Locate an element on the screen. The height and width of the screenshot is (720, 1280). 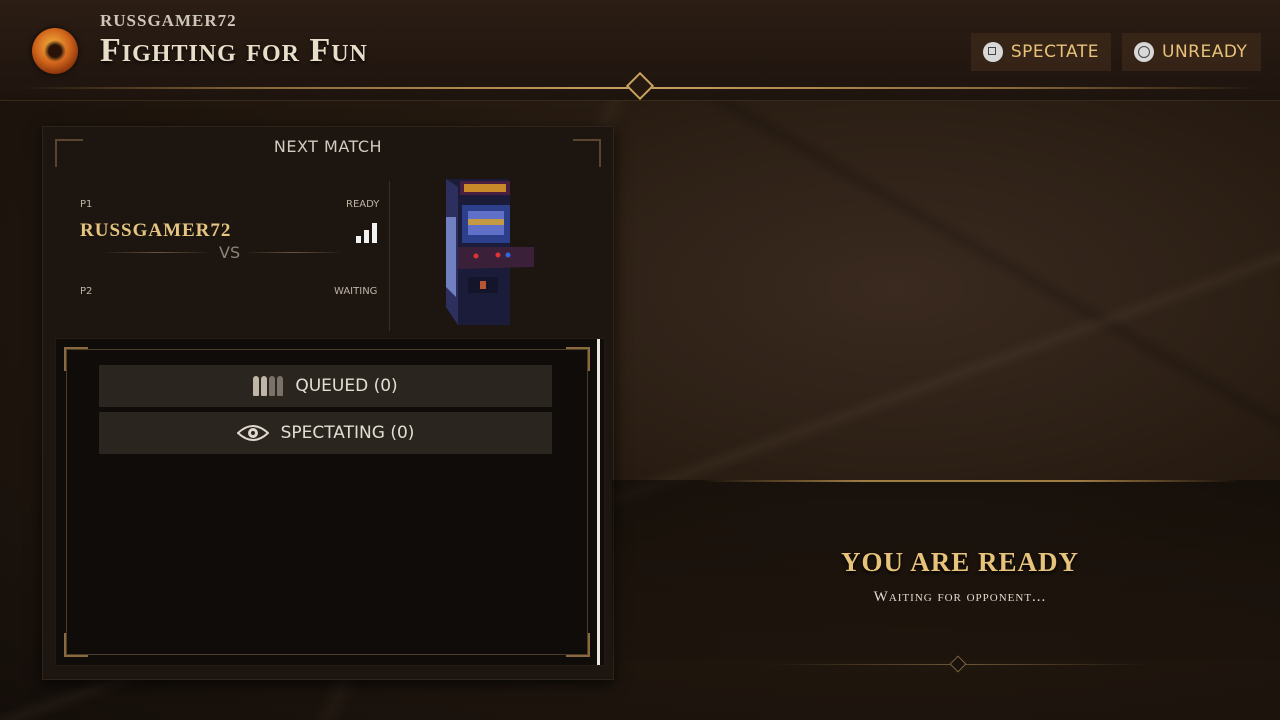
spectate-label: SPECTATE is located at coordinates (1054, 52).